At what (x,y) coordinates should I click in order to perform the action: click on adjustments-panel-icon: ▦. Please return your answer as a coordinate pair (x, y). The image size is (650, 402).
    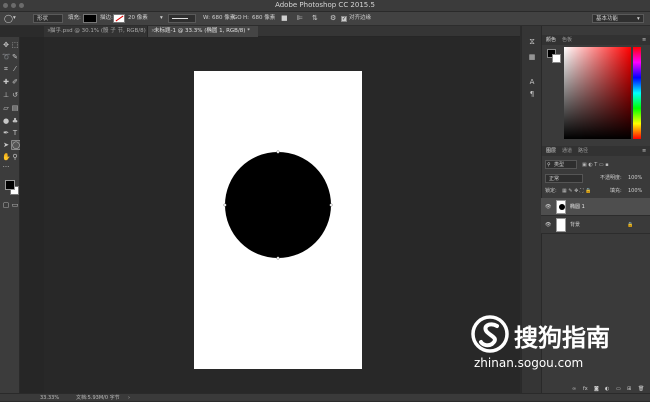
    Looking at the image, I should click on (532, 57).